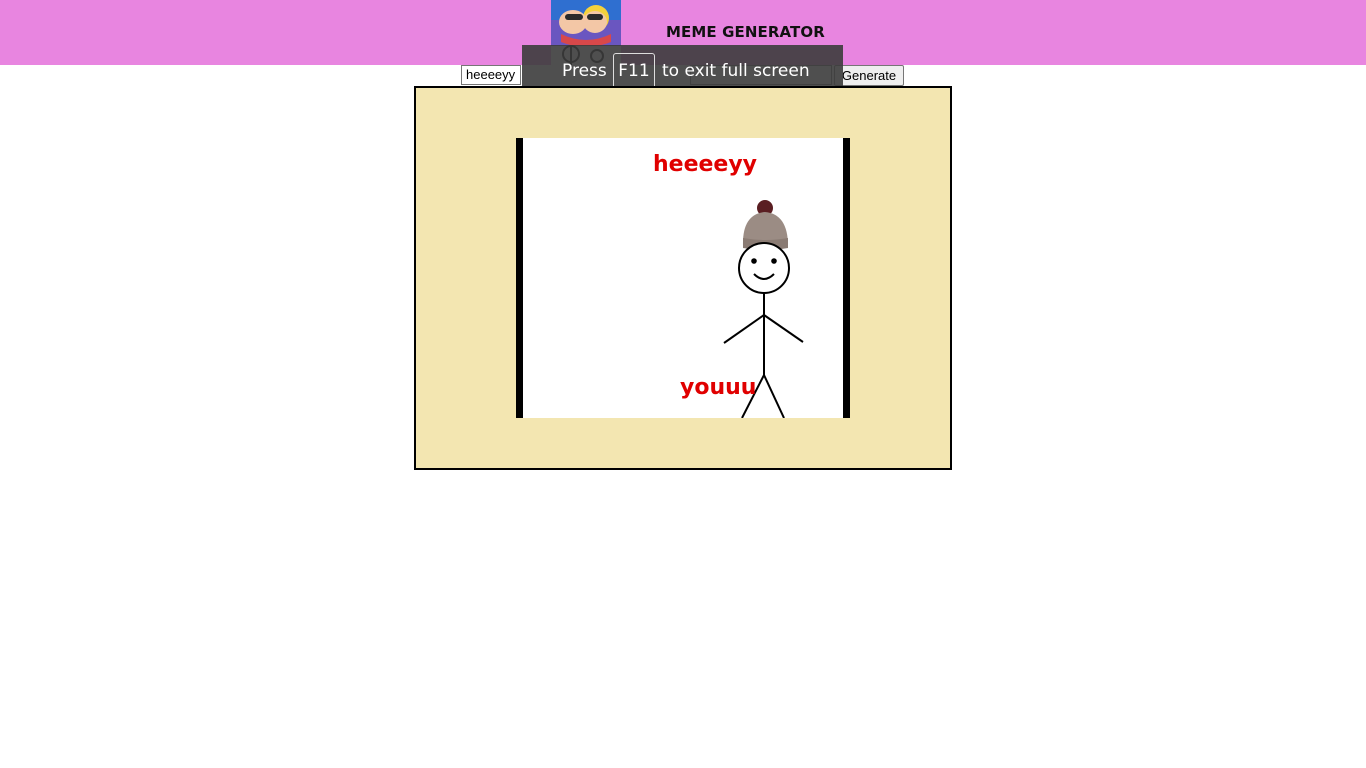 This screenshot has width=1366, height=768. What do you see at coordinates (745, 32) in the screenshot?
I see `page-title: MEME GENERATOR` at bounding box center [745, 32].